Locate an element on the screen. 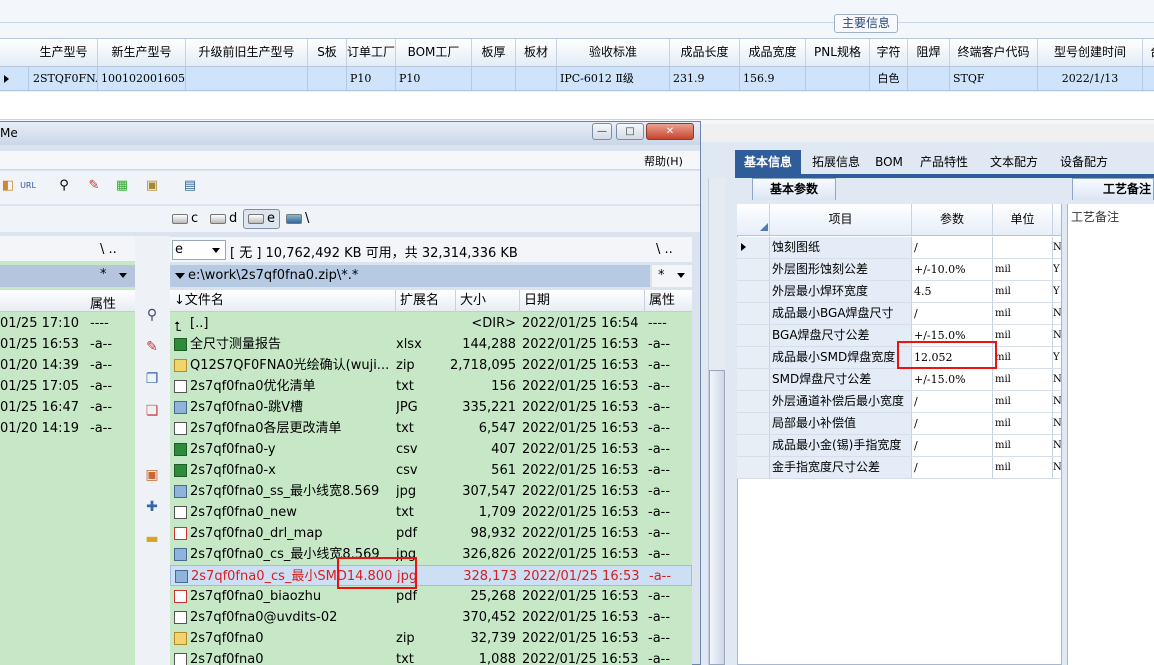 This screenshot has height=665, width=1154. params-header-value: 参数 is located at coordinates (952, 219).